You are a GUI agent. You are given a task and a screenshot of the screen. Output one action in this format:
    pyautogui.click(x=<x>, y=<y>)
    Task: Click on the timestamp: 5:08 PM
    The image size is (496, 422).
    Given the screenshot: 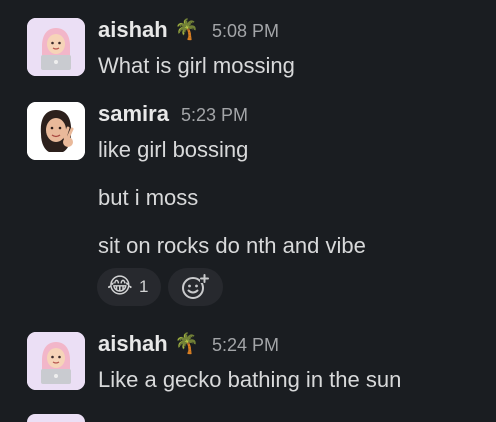 What is the action you would take?
    pyautogui.click(x=245, y=31)
    